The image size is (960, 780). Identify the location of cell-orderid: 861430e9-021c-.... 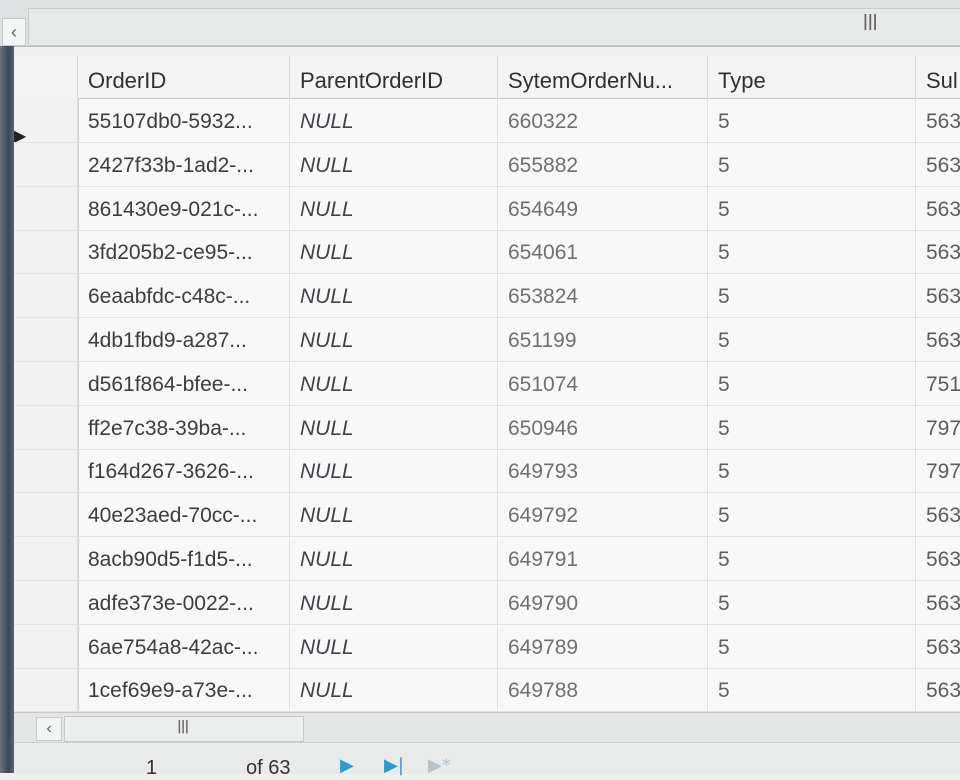
(184, 207).